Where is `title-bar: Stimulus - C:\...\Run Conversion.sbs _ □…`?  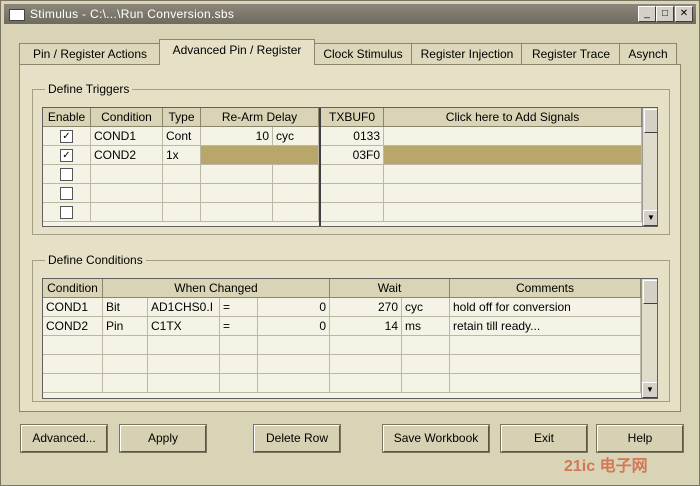 title-bar: Stimulus - C:\...\Run Conversion.sbs _ □… is located at coordinates (350, 14).